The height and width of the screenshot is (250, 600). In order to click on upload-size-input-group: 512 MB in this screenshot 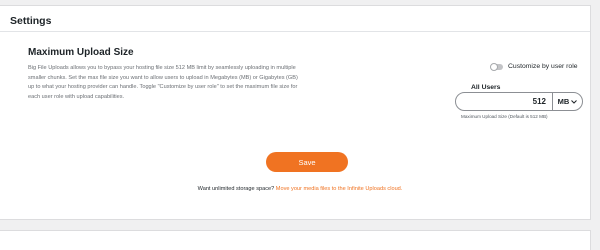, I will do `click(519, 101)`.